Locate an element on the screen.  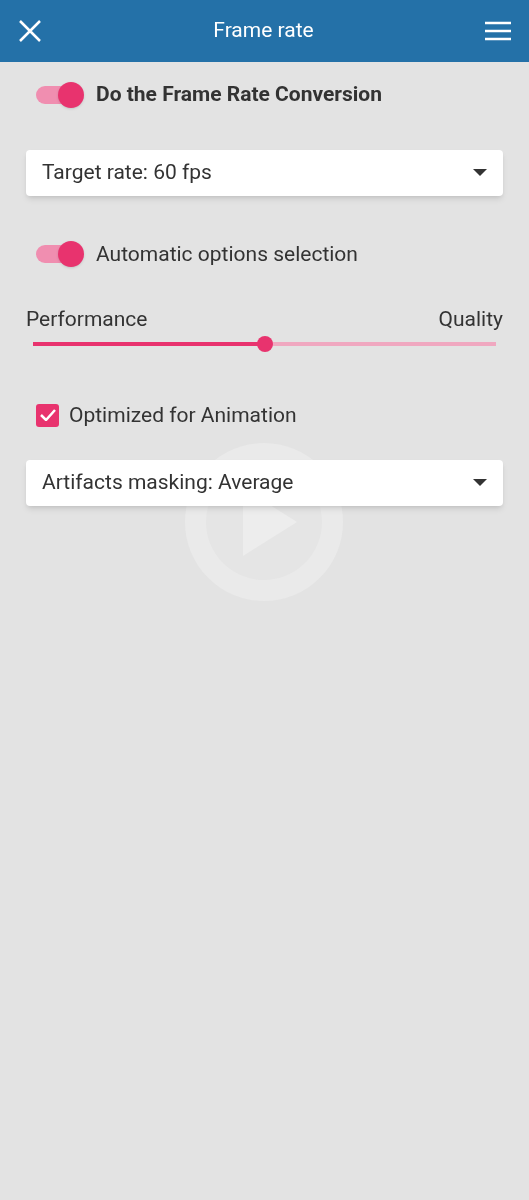
slider-thumb is located at coordinates (264, 343).